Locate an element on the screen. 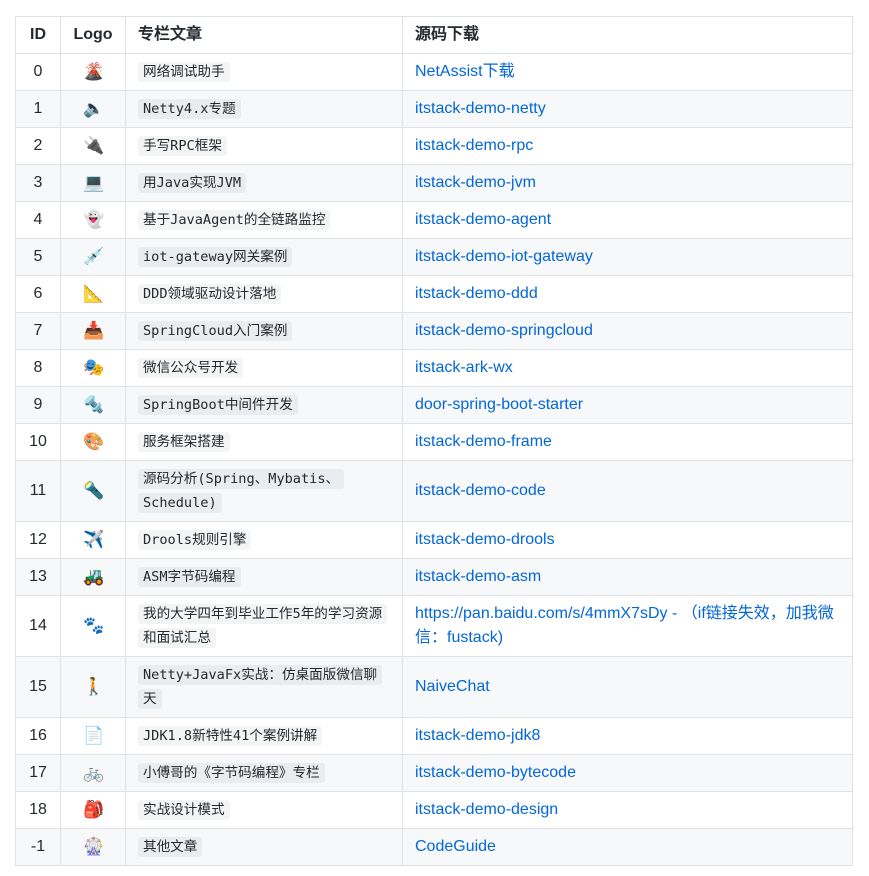  source-download-link: itstack-demo-jdk8 is located at coordinates (477, 735).